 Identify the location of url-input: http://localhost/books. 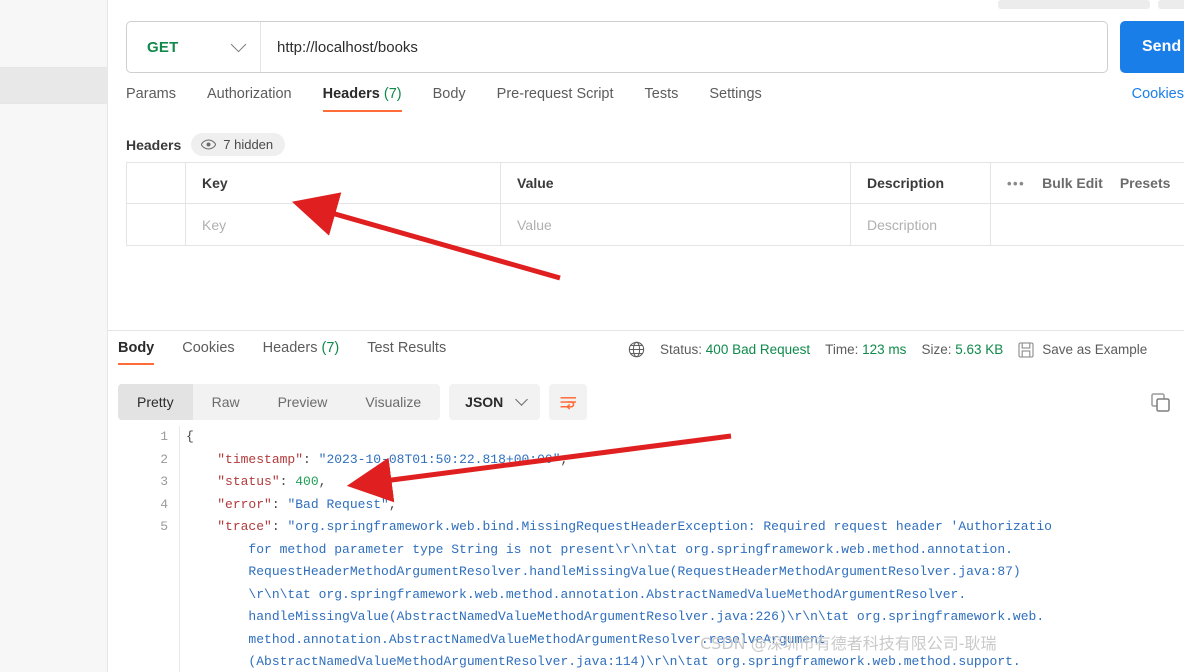
(687, 47).